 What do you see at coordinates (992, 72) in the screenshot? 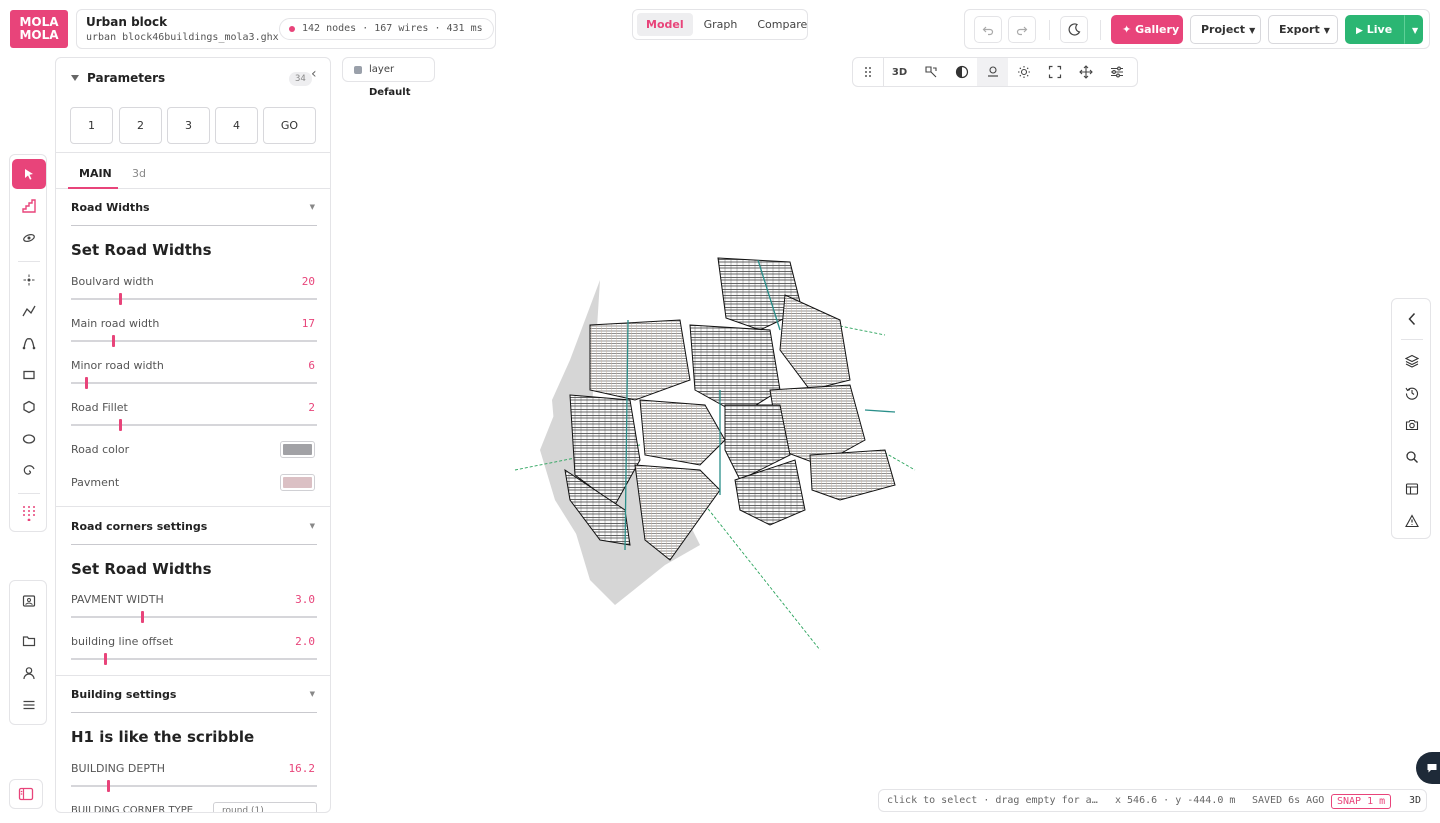
I see `ground-shadow-button` at bounding box center [992, 72].